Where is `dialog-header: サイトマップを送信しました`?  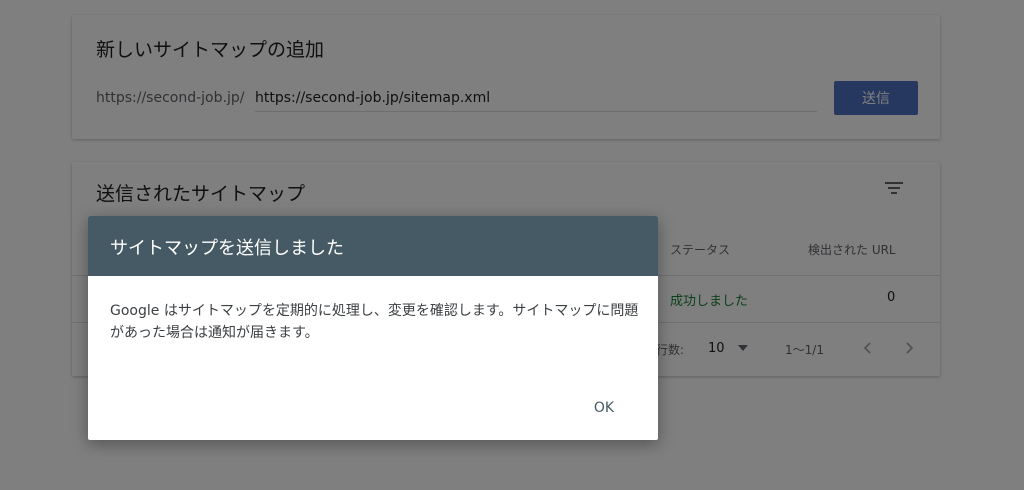
dialog-header: サイトマップを送信しました is located at coordinates (373, 246).